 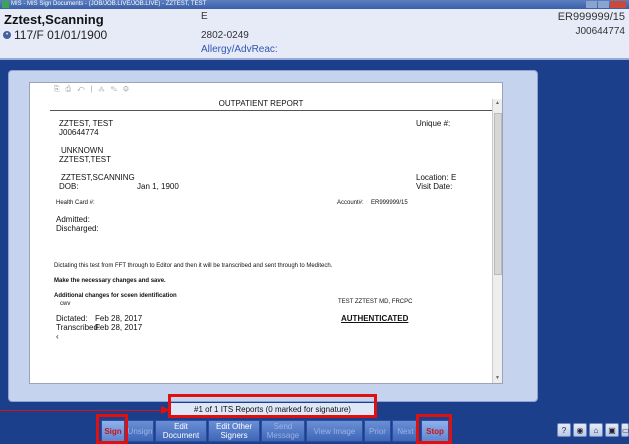 I want to click on viewer-toolbar-icons: ⎘ ⎙ ↶ | ⁂ ✎ ⚙, so click(x=92, y=90).